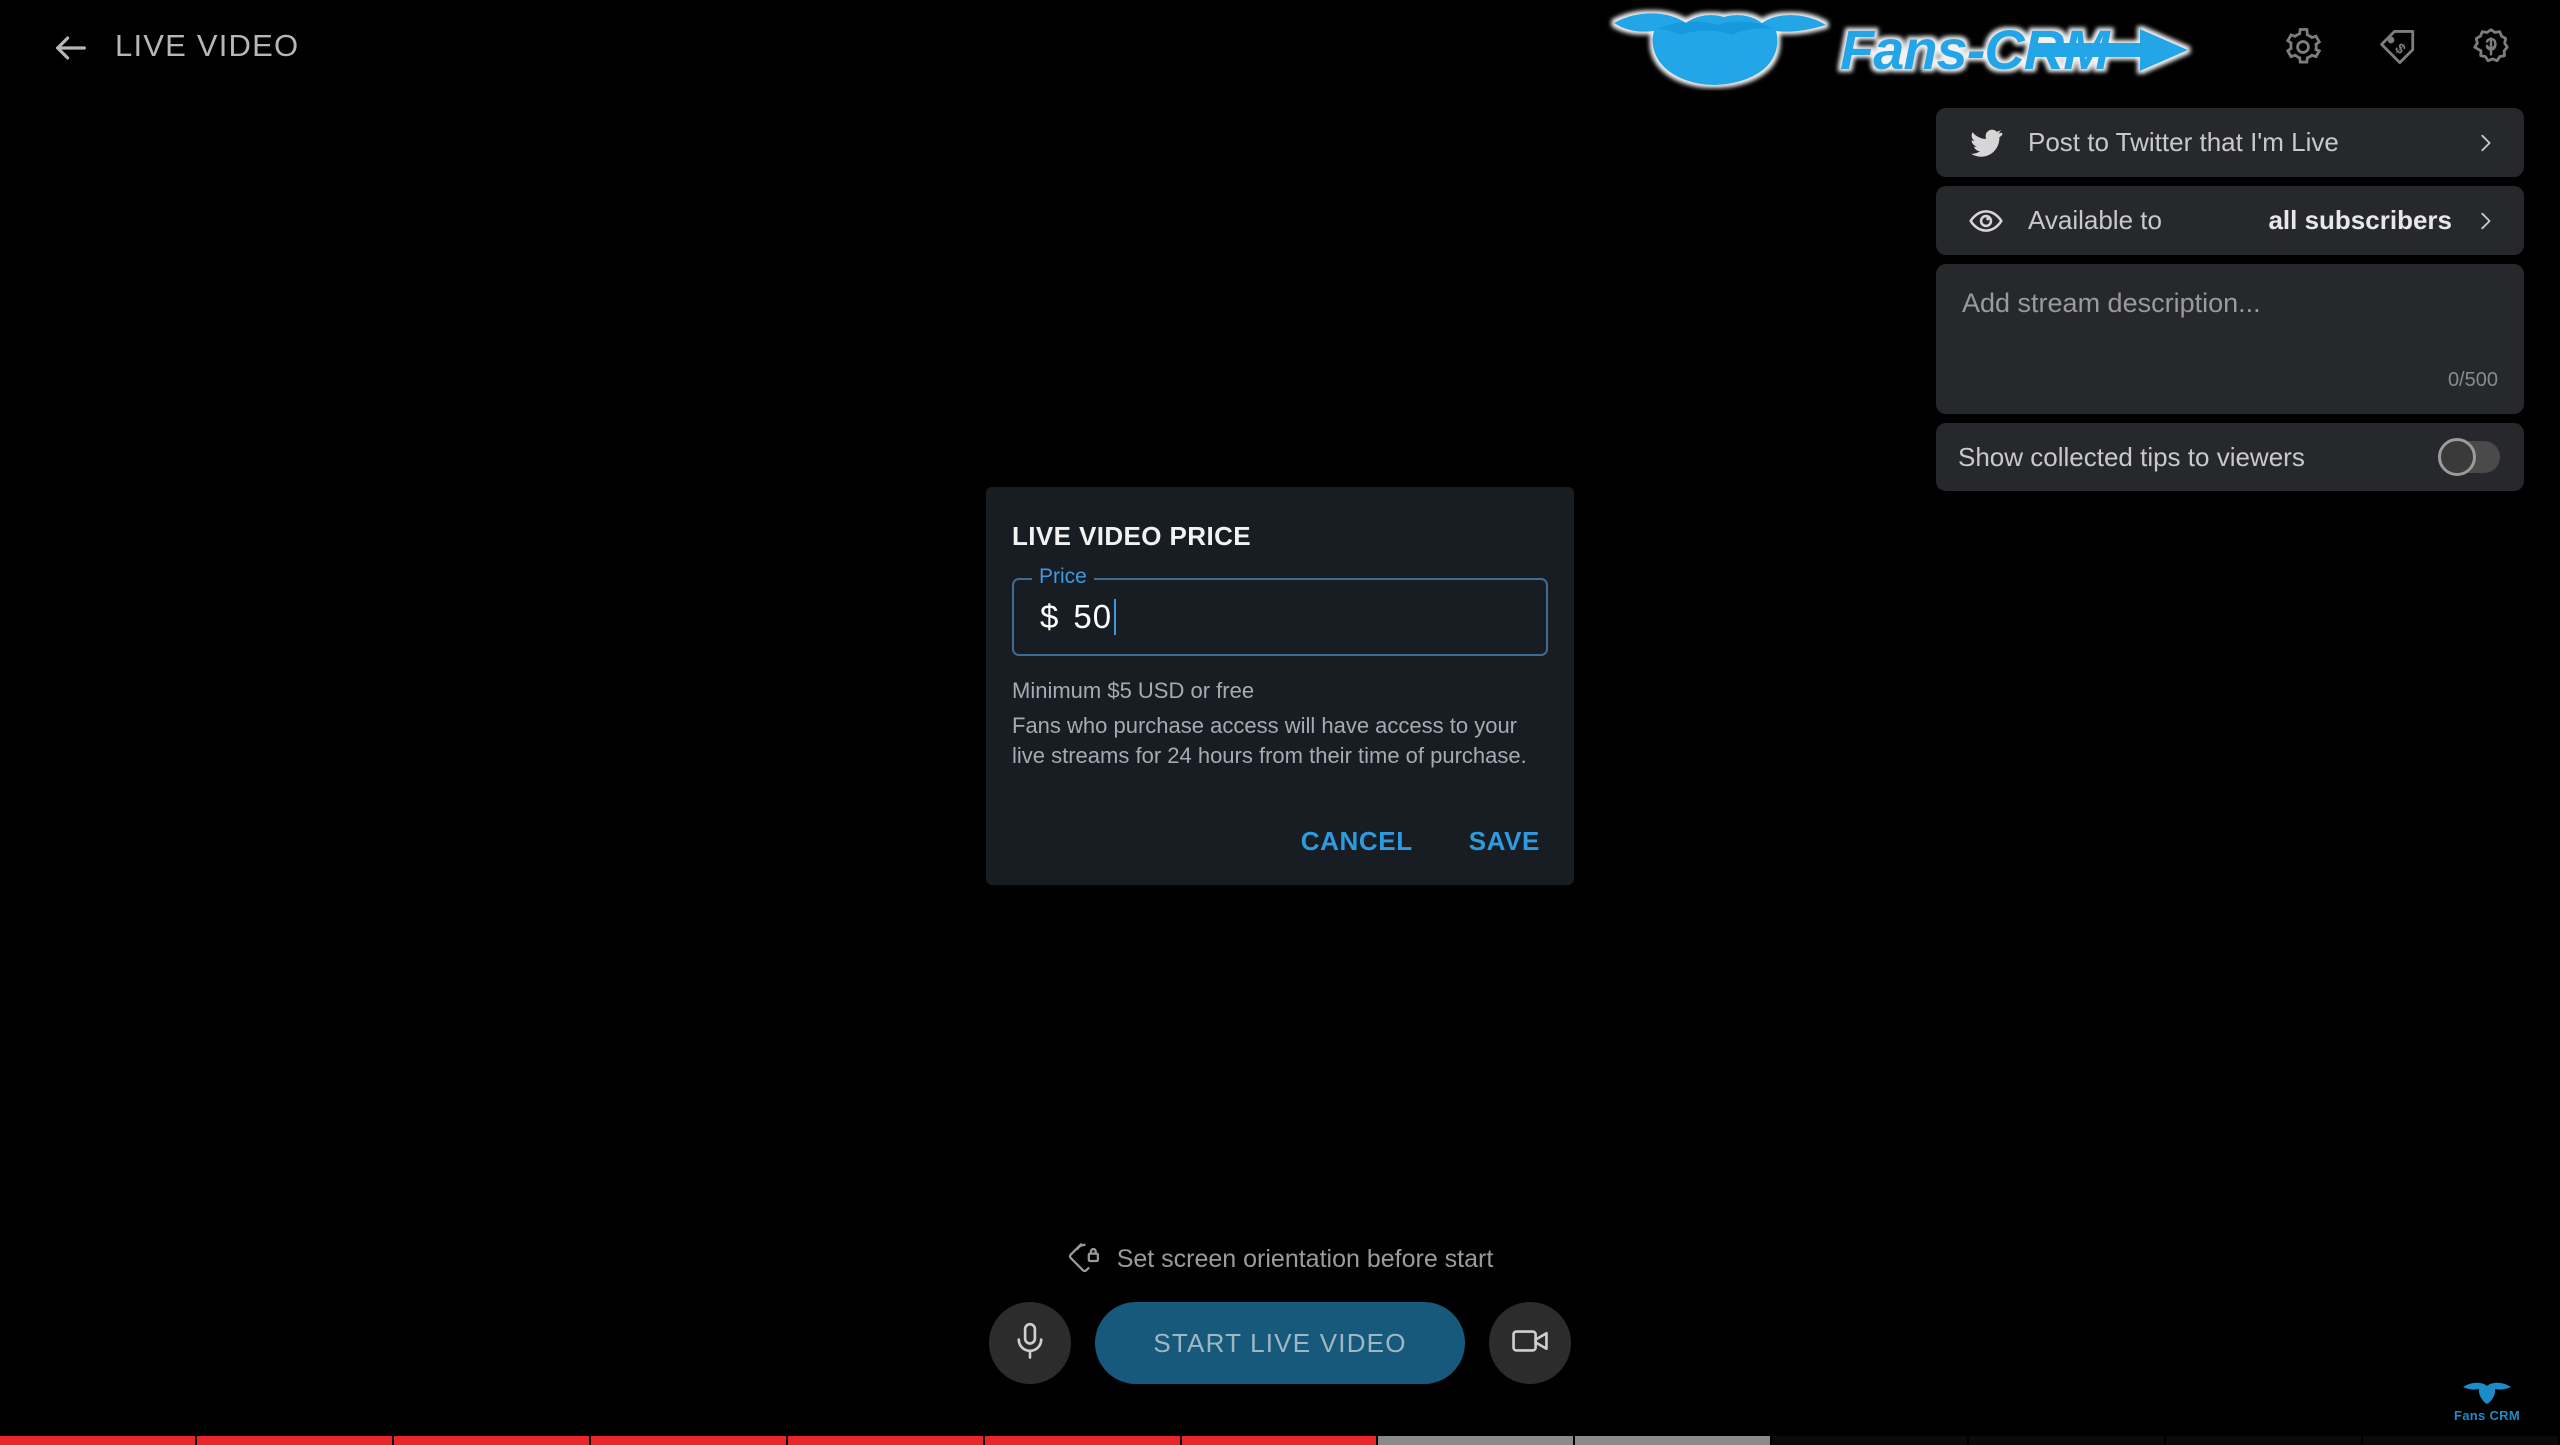 The height and width of the screenshot is (1445, 2560). What do you see at coordinates (1050, 616) in the screenshot?
I see `price-currency-symbol: $` at bounding box center [1050, 616].